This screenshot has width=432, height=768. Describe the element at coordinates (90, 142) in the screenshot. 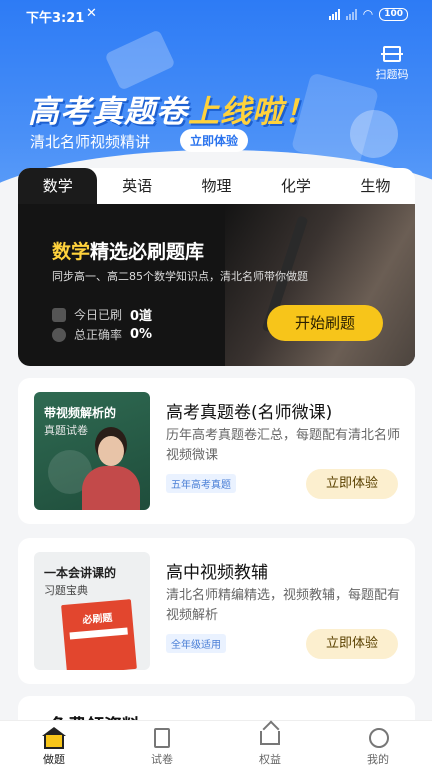

I see `banner-subline: 清北名师视频精讲` at that location.